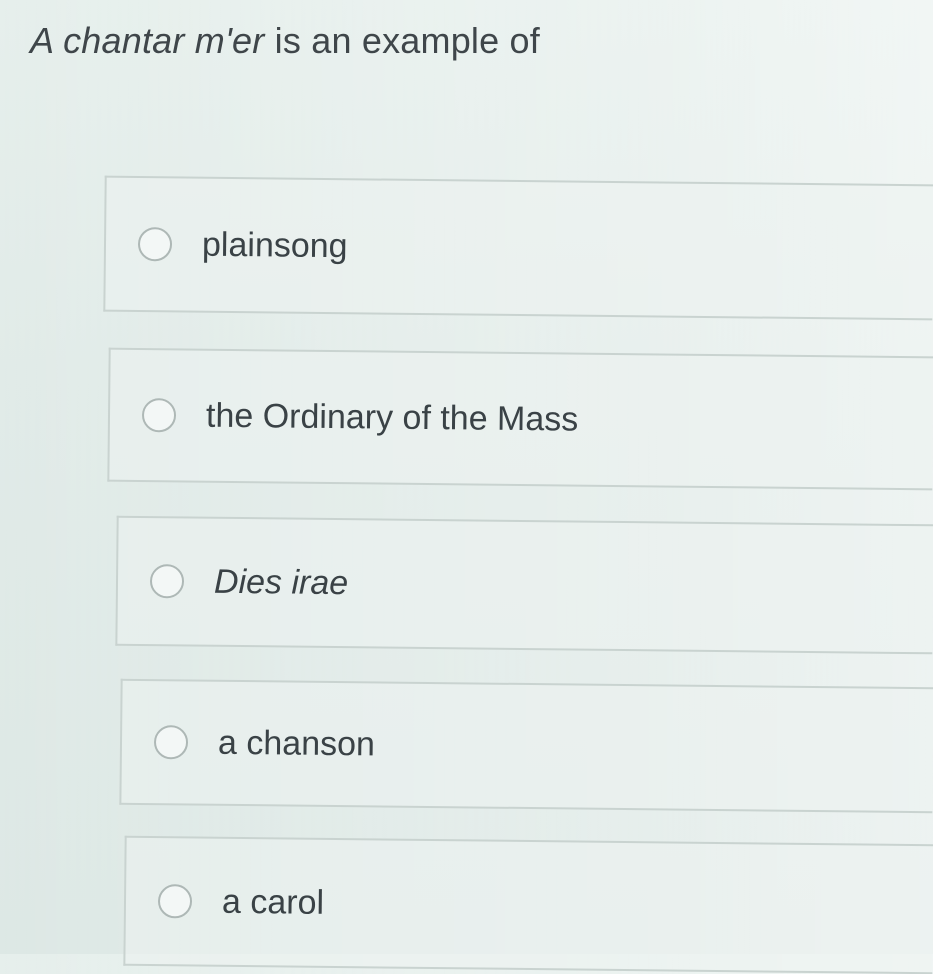 The width and height of the screenshot is (933, 974). I want to click on answer-option-a-carol: a carol, so click(528, 904).